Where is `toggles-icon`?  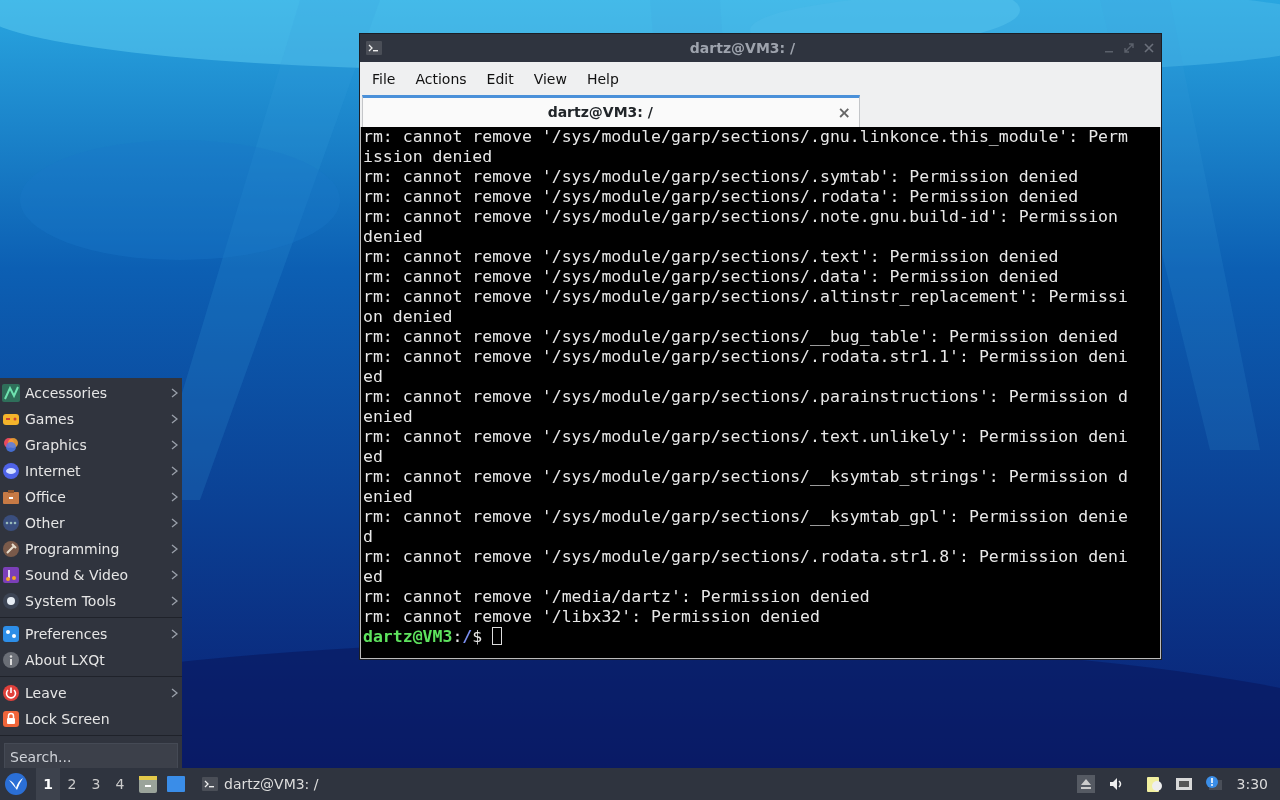
toggles-icon is located at coordinates (11, 634).